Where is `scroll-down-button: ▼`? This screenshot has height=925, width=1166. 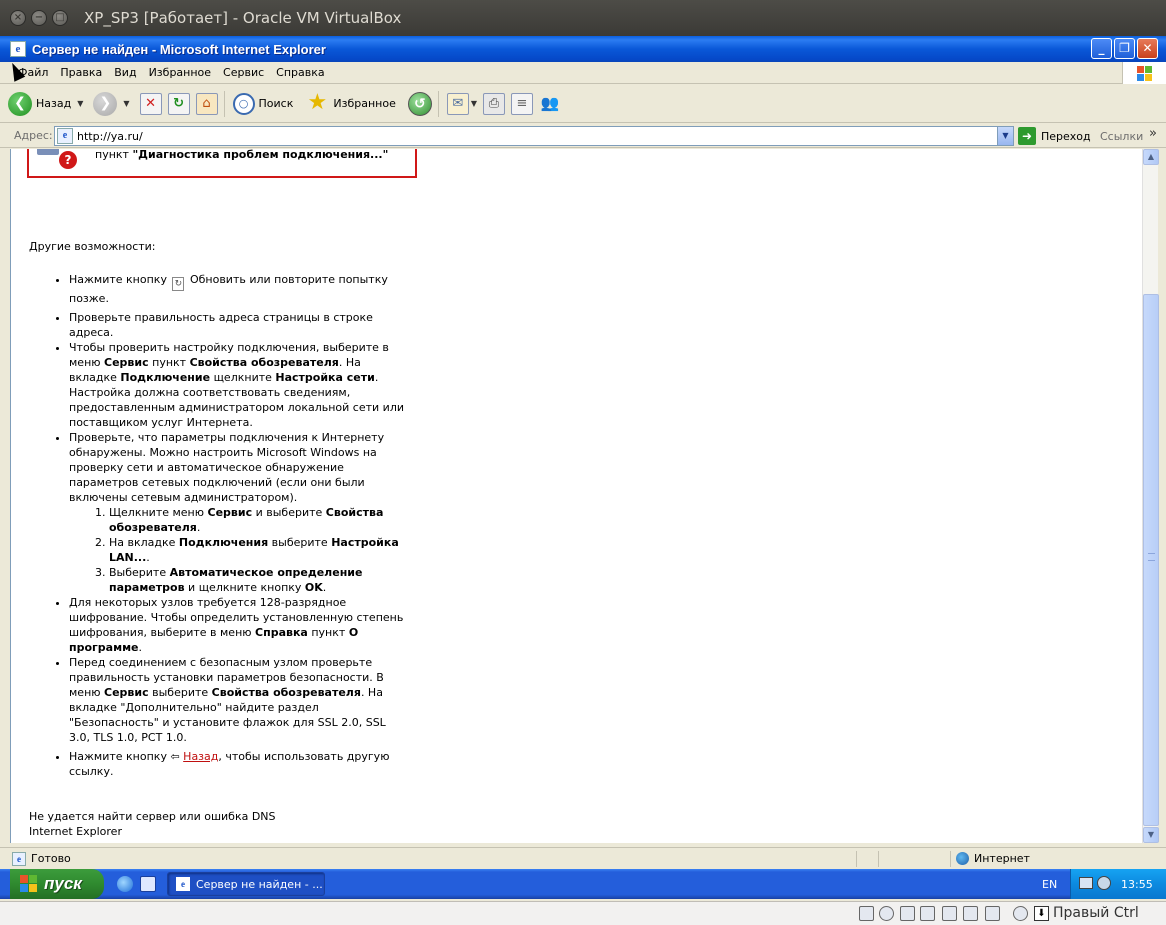 scroll-down-button: ▼ is located at coordinates (1151, 835).